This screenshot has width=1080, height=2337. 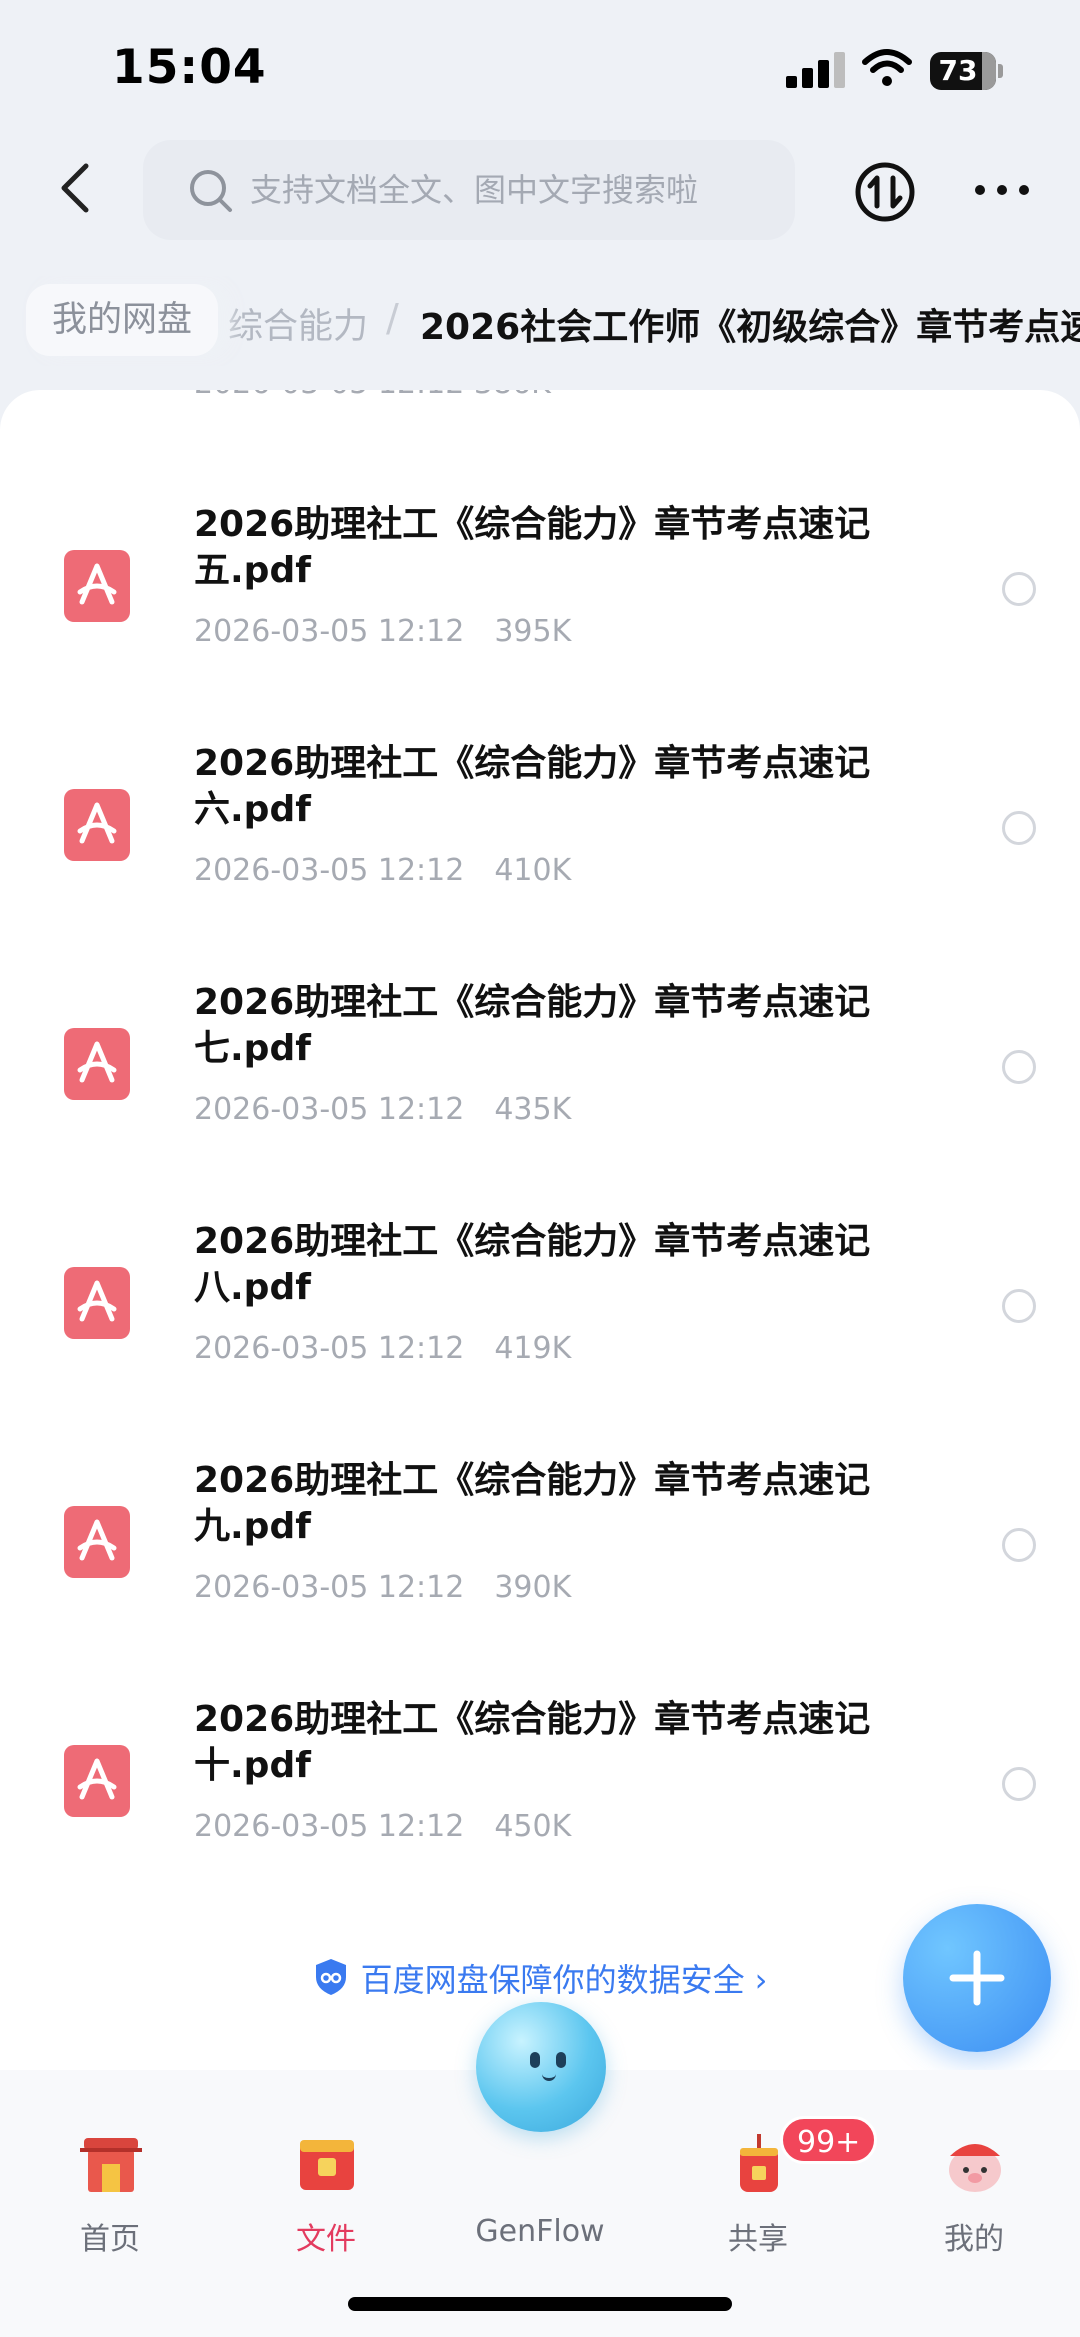 What do you see at coordinates (885, 192) in the screenshot?
I see `sort-icon` at bounding box center [885, 192].